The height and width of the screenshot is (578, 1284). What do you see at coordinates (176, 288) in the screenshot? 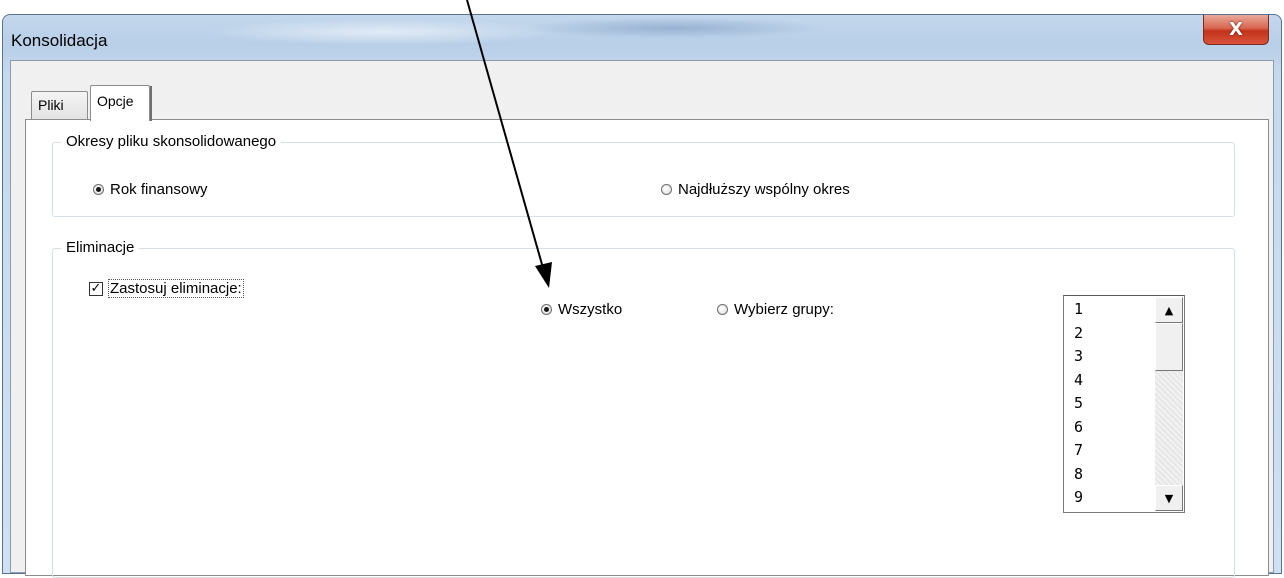
I see `checkbox-label: Zastosuj eliminacje:` at bounding box center [176, 288].